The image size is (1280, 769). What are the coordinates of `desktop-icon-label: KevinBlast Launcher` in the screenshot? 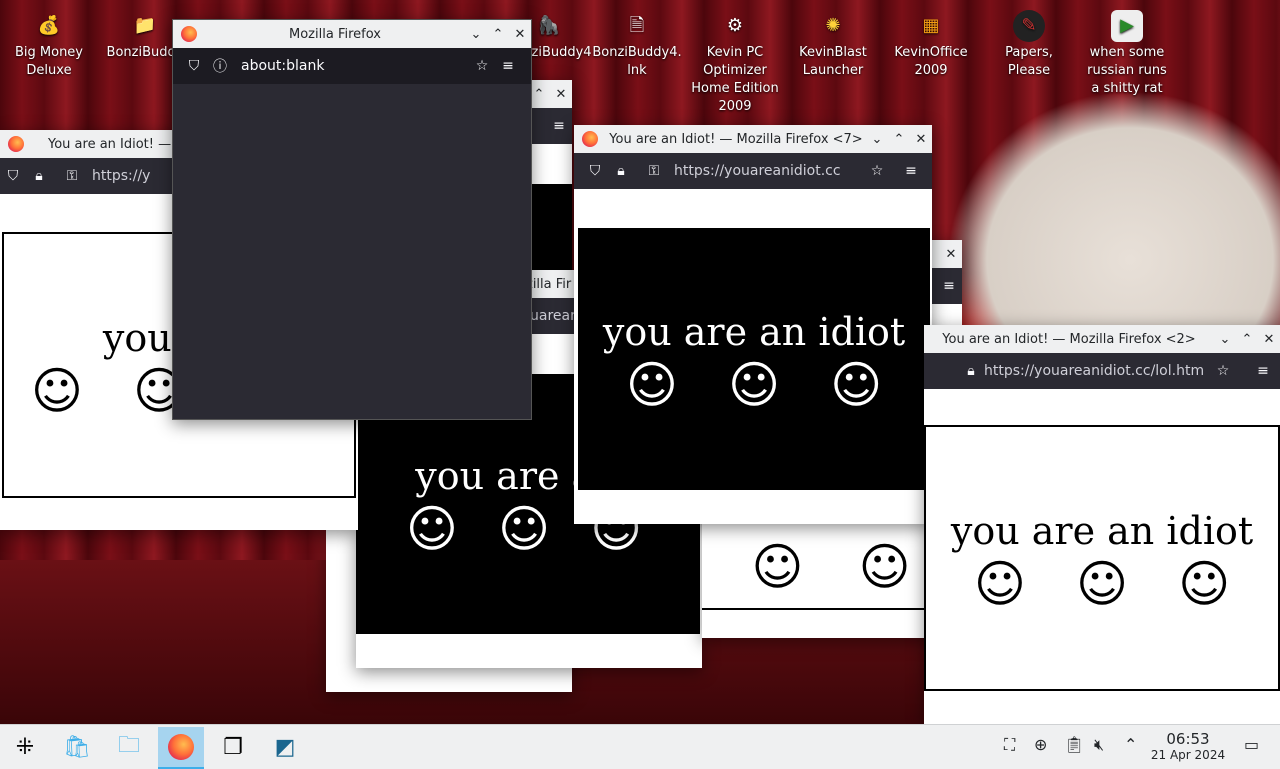 It's located at (833, 61).